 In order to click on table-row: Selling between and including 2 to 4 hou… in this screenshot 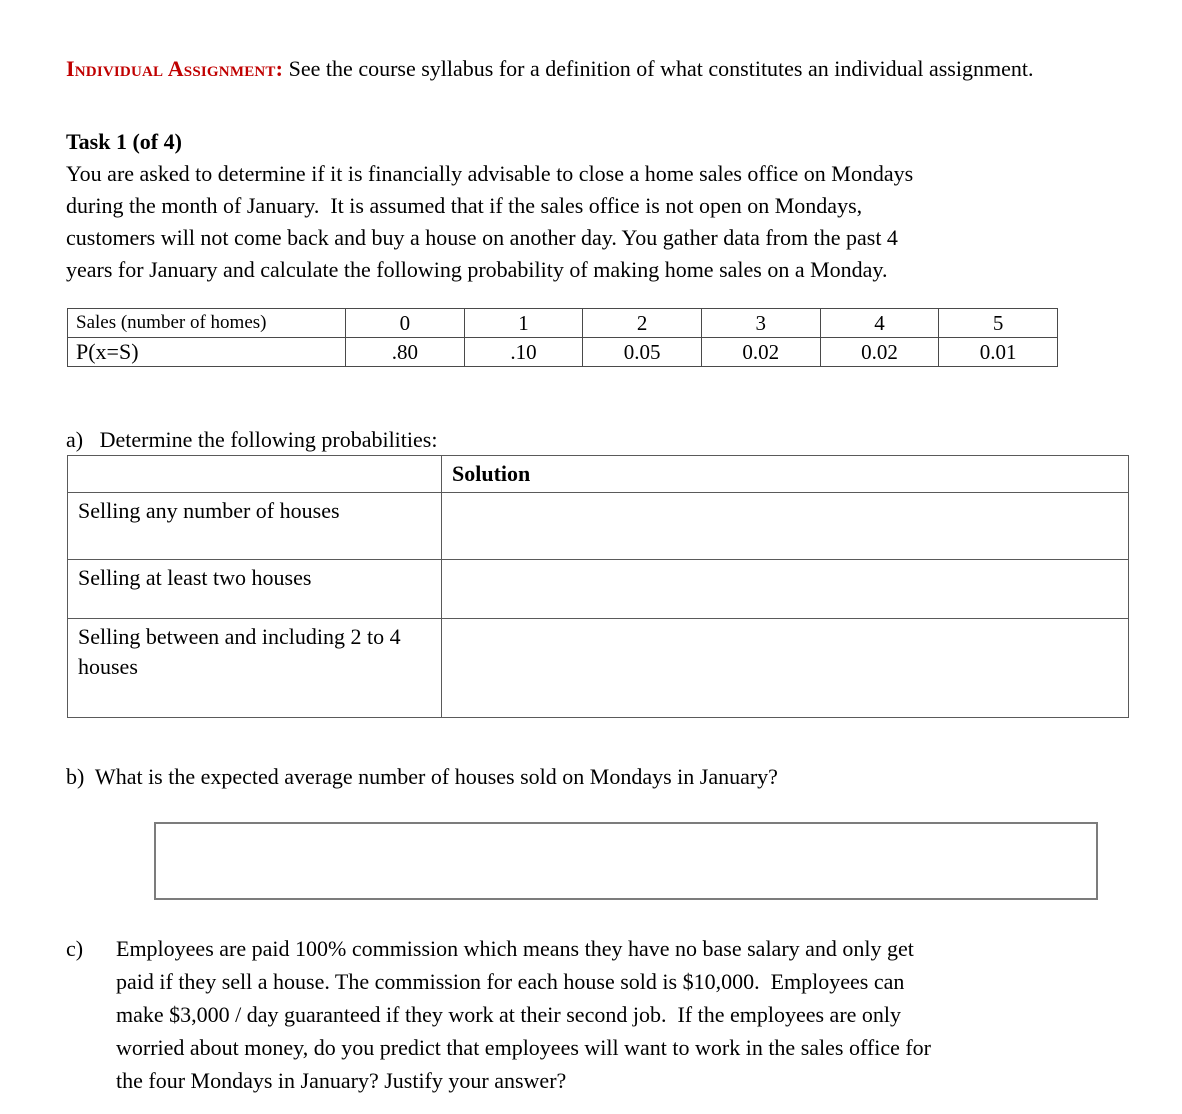, I will do `click(598, 668)`.